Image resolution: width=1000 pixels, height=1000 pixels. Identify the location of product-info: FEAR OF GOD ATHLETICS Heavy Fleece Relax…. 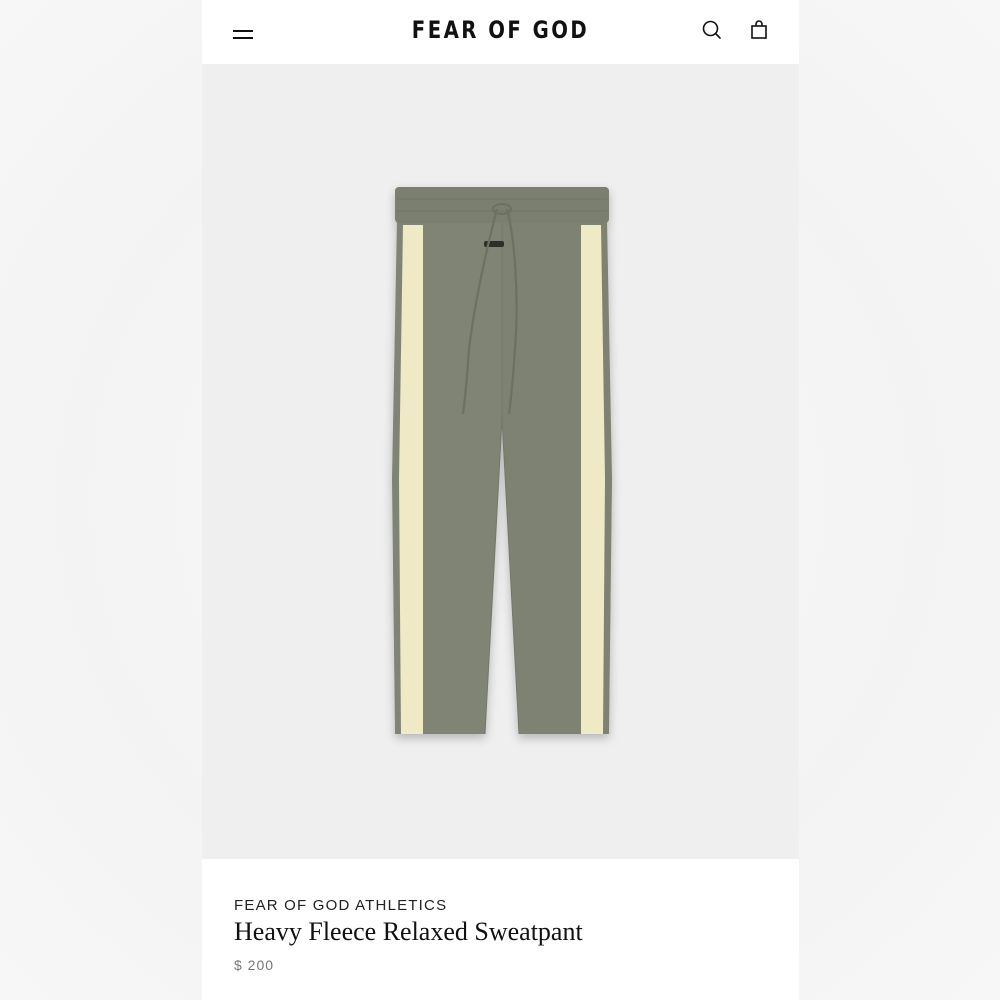
(500, 929).